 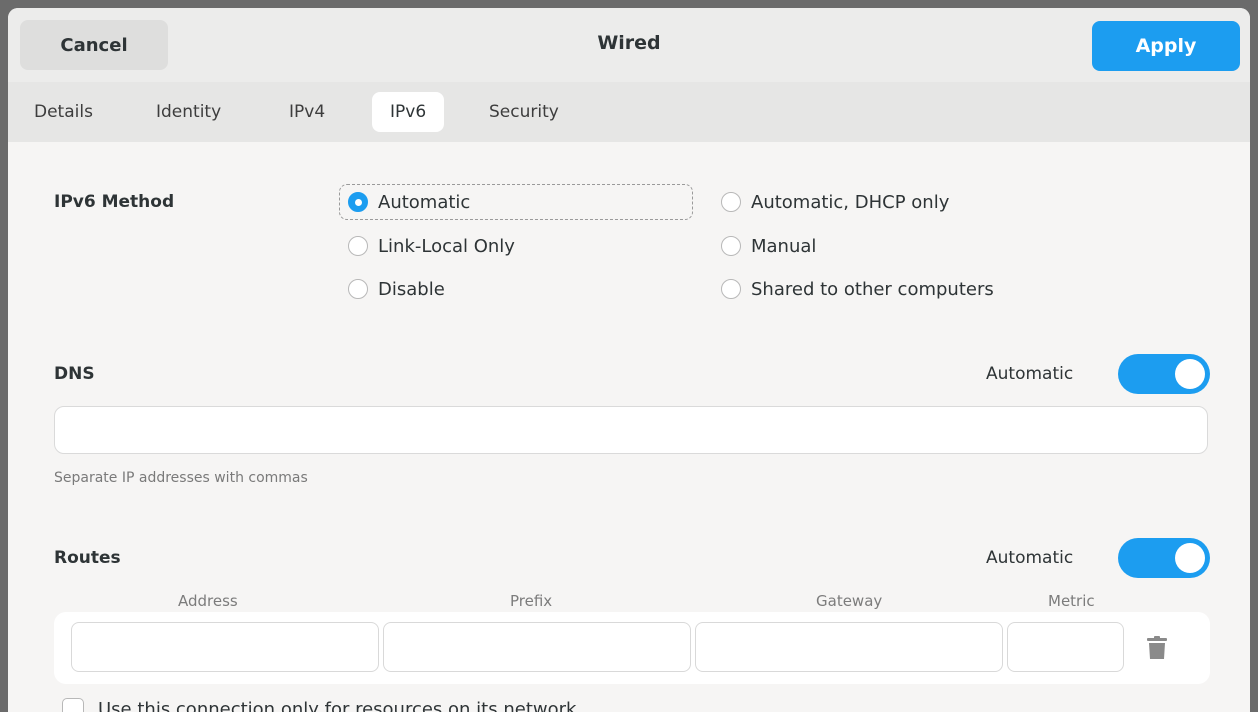 I want to click on radio-label: Automatic, DHCP only, so click(x=850, y=202).